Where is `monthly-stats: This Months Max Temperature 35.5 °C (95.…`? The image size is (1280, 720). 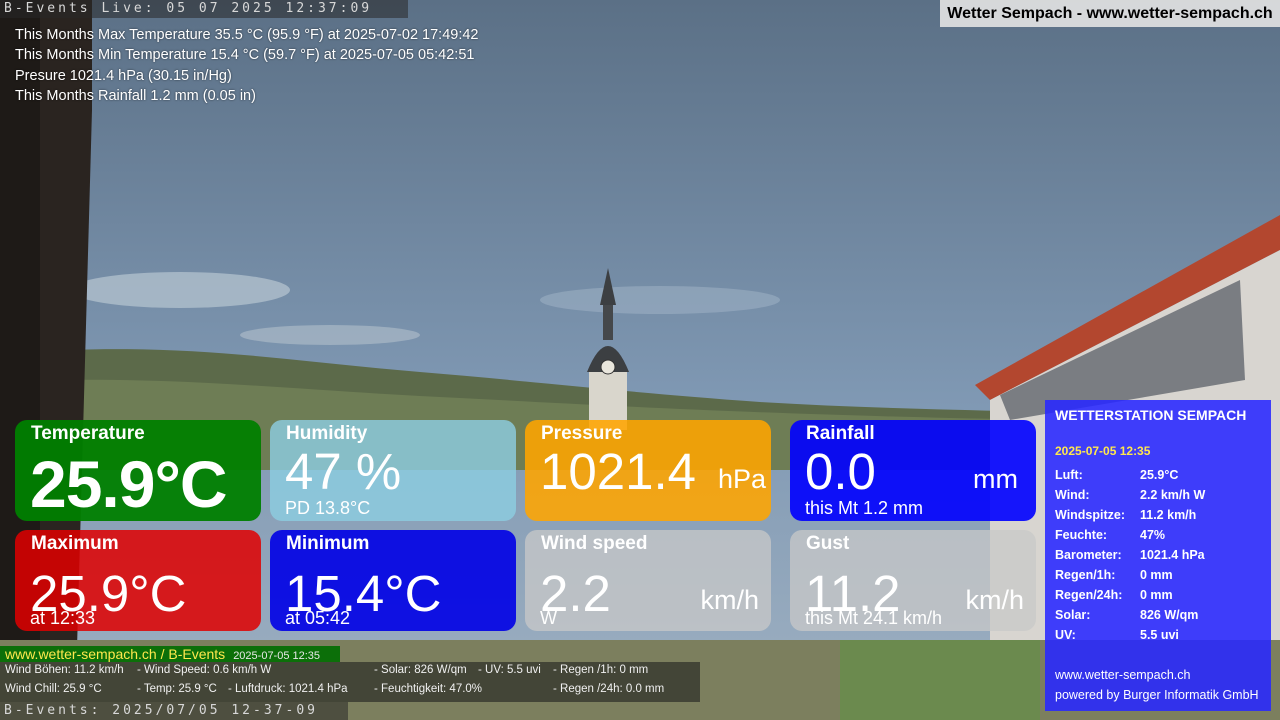
monthly-stats: This Months Max Temperature 35.5 °C (95.… is located at coordinates (247, 65).